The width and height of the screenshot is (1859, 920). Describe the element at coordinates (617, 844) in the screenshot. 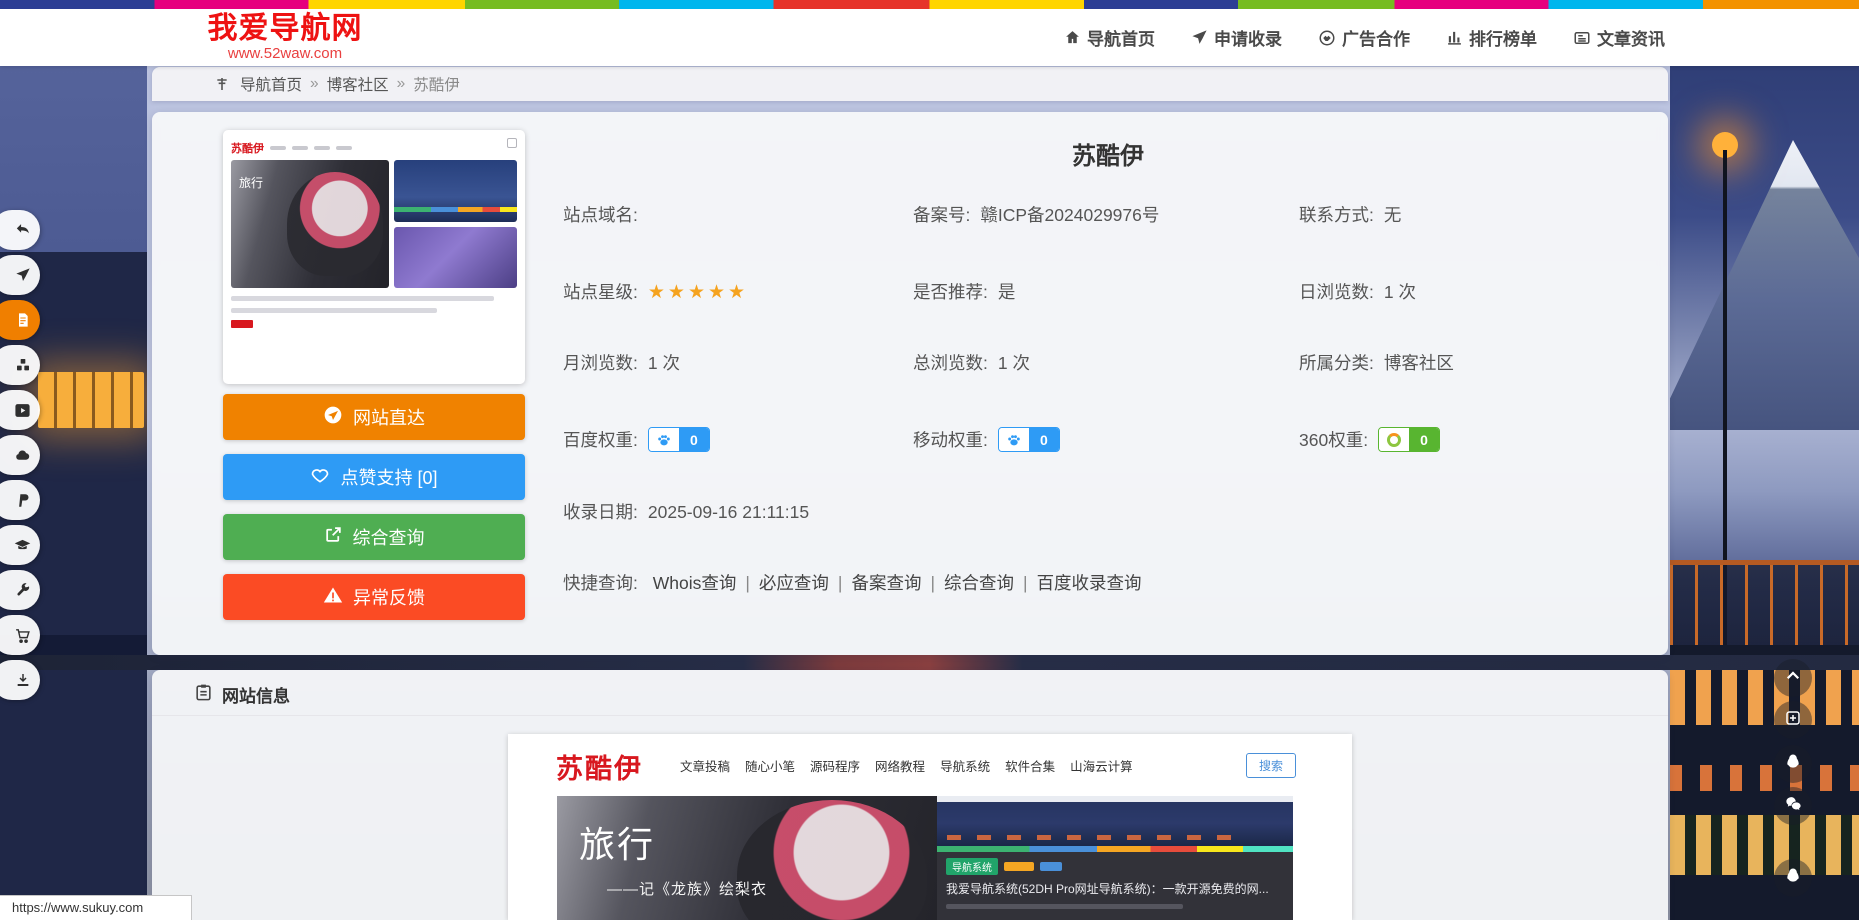

I see `embed-hero-title: 旅行` at that location.